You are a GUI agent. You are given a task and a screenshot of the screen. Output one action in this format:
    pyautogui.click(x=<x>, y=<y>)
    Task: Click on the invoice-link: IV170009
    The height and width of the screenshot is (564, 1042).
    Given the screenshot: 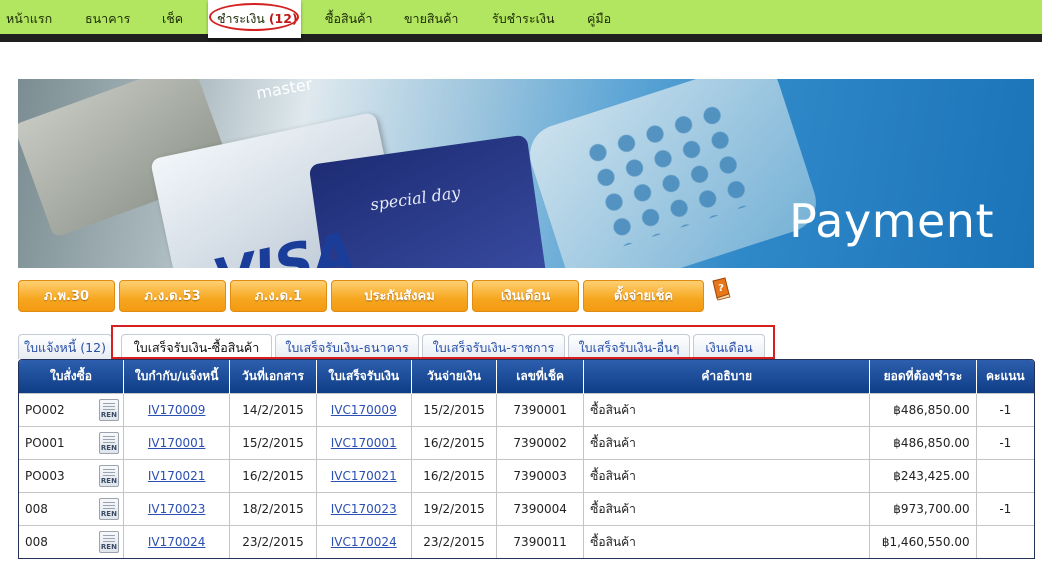 What is the action you would take?
    pyautogui.click(x=177, y=410)
    